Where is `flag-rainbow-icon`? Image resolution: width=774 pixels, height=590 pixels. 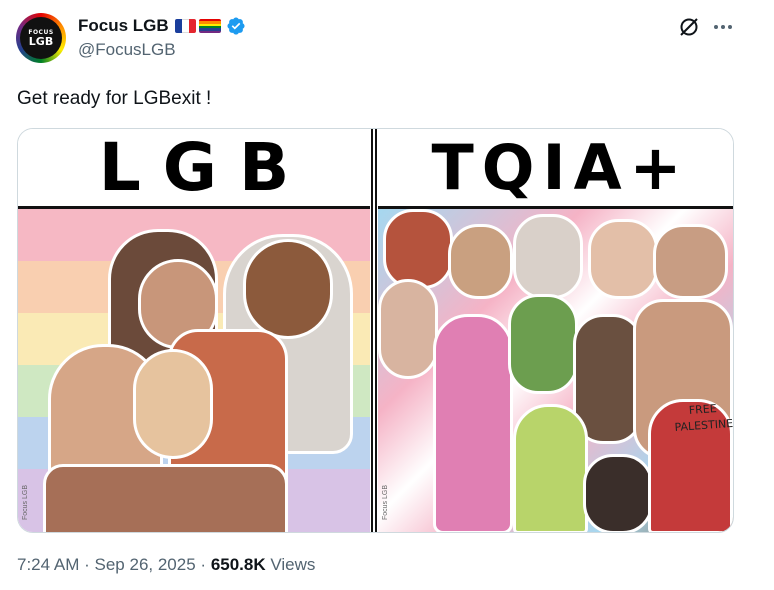
flag-rainbow-icon is located at coordinates (209, 26).